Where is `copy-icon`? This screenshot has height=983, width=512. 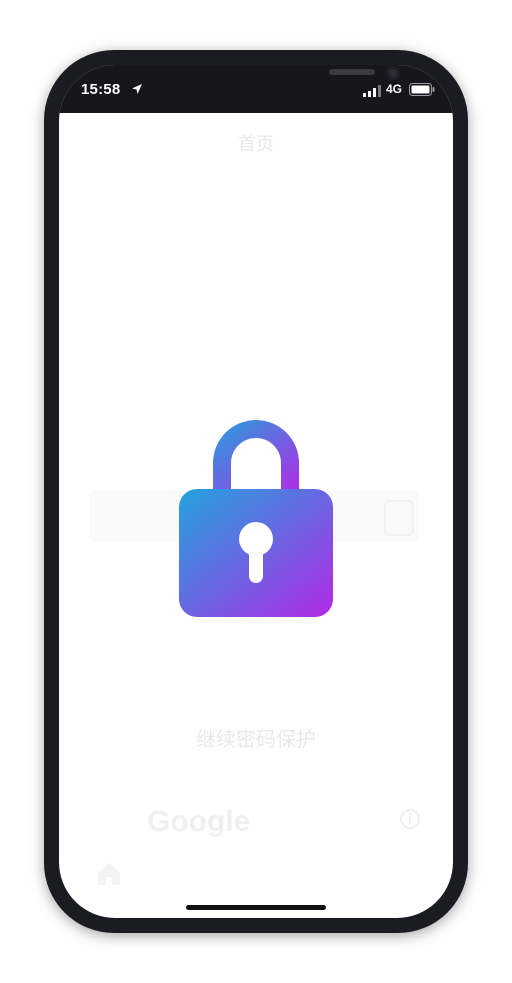 copy-icon is located at coordinates (399, 518).